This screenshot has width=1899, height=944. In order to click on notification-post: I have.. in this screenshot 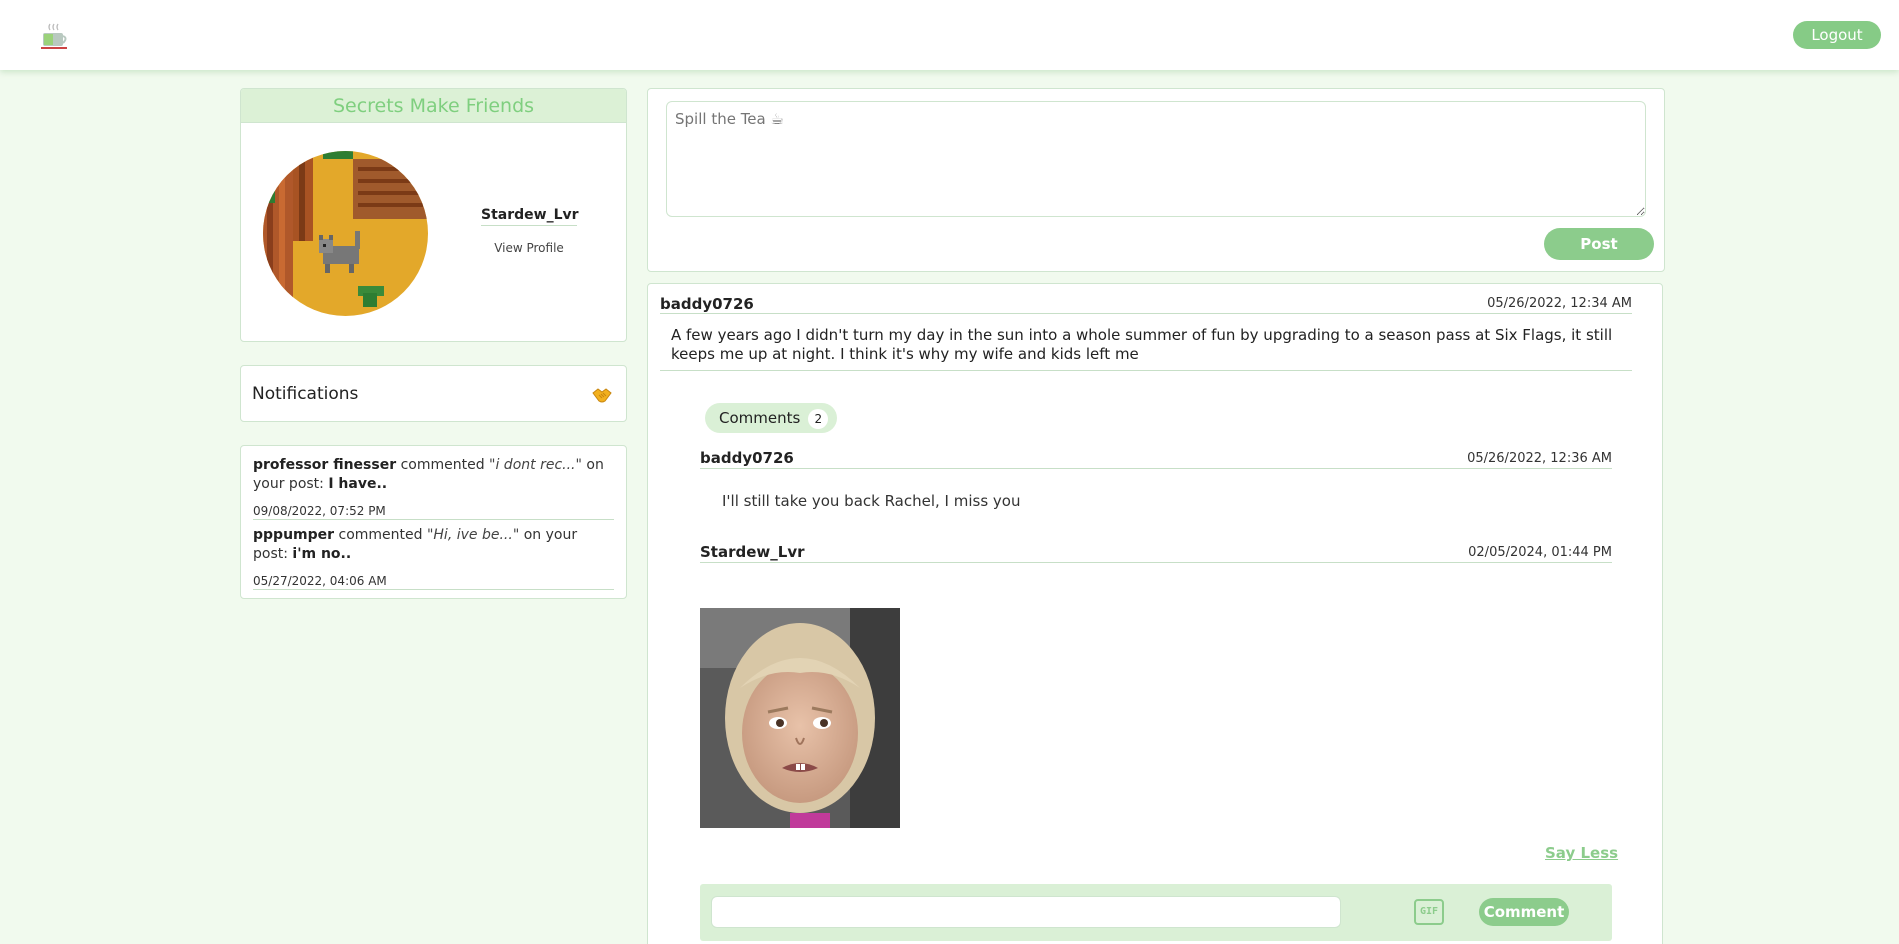, I will do `click(358, 484)`.